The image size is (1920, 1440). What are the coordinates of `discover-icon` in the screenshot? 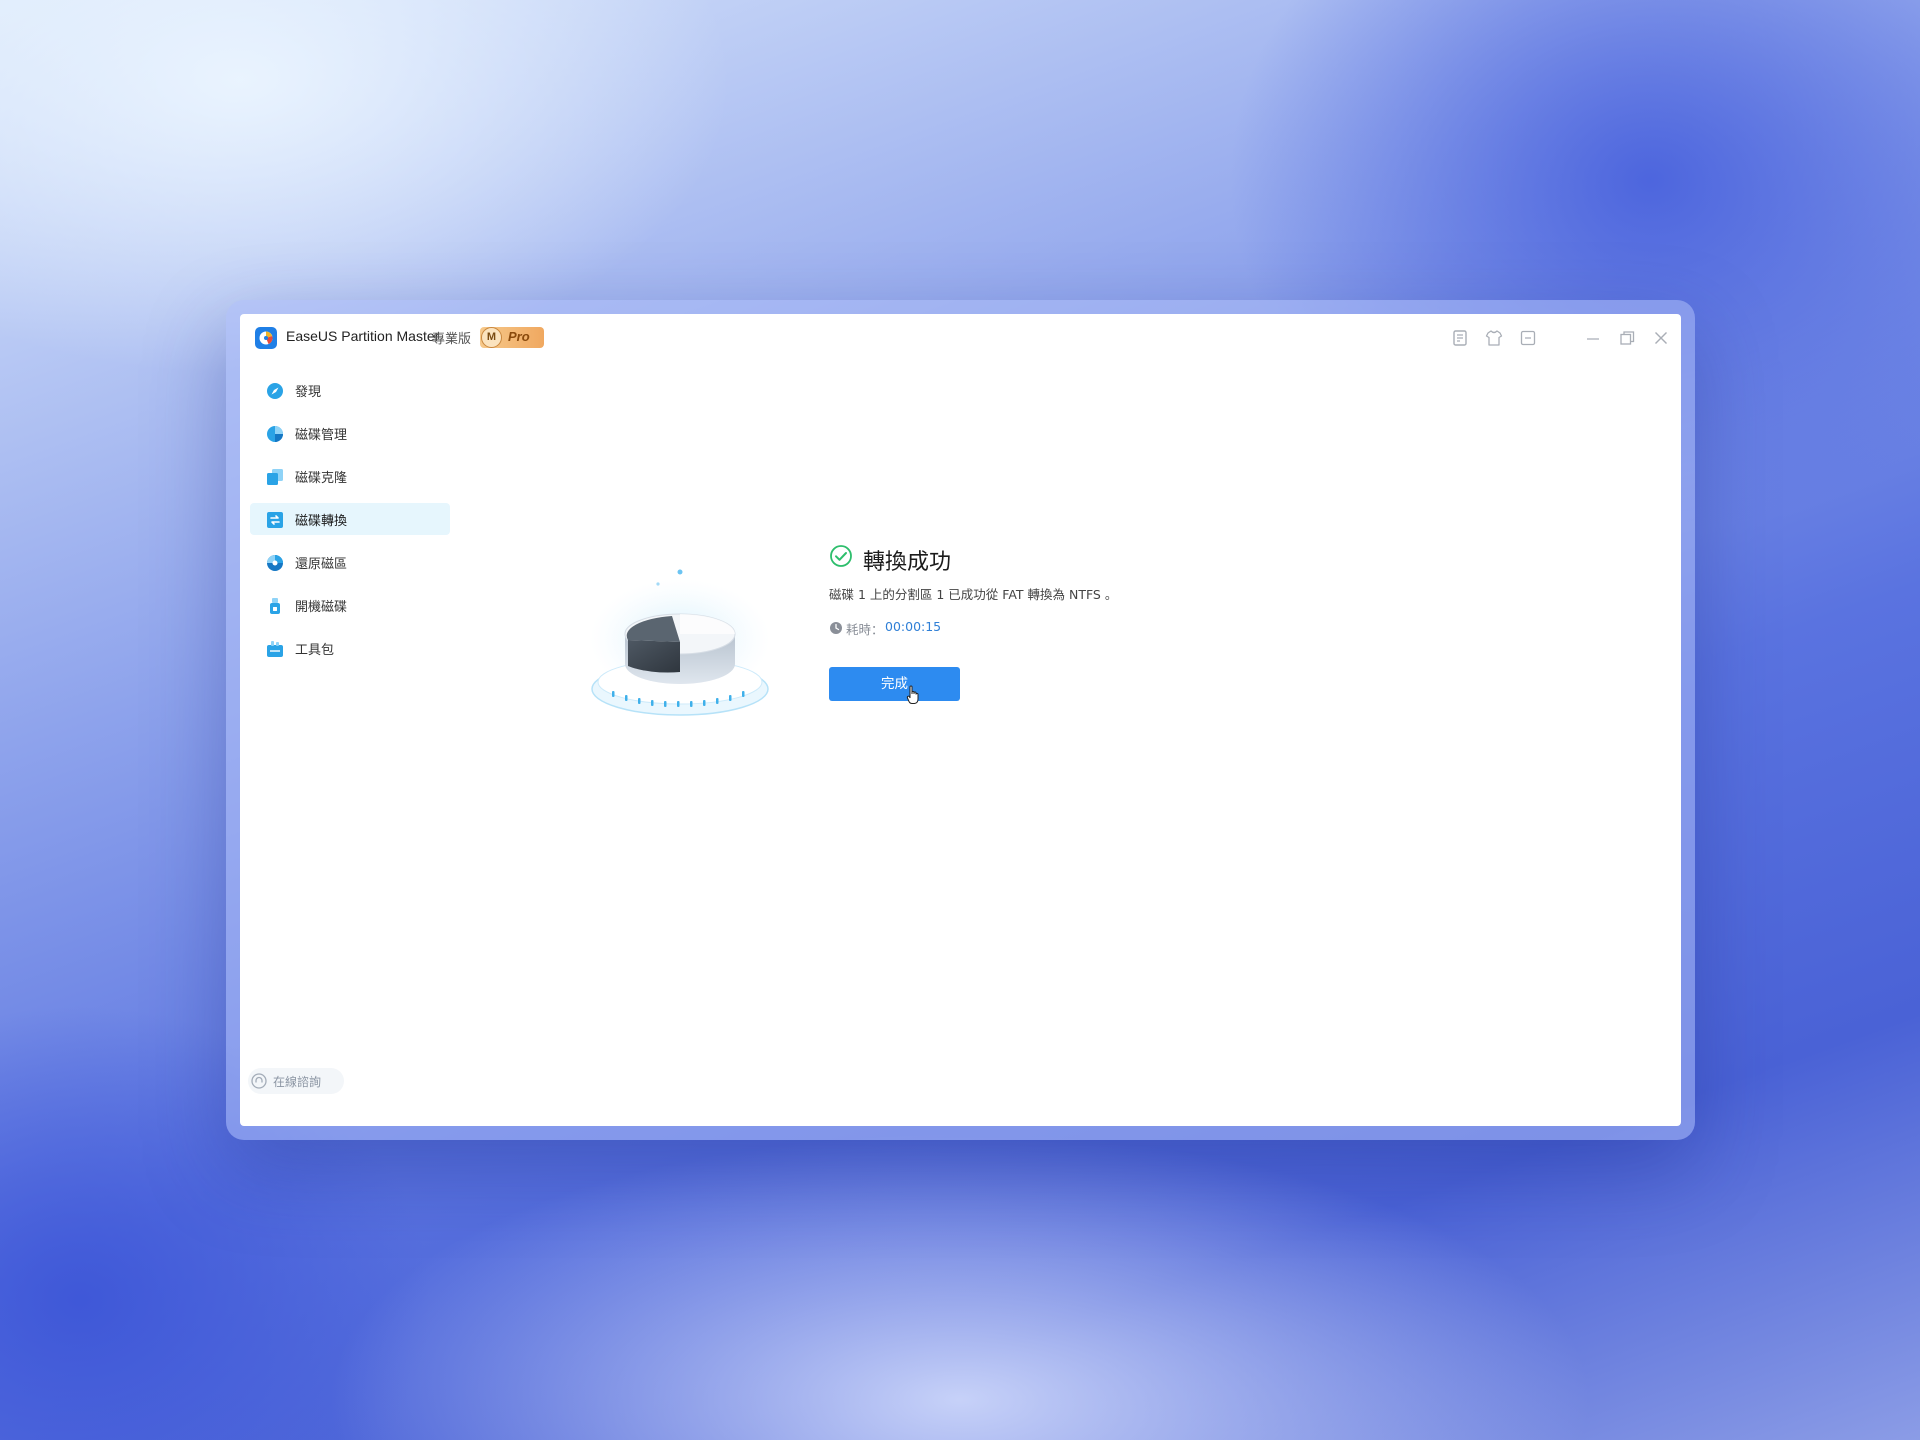 It's located at (275, 391).